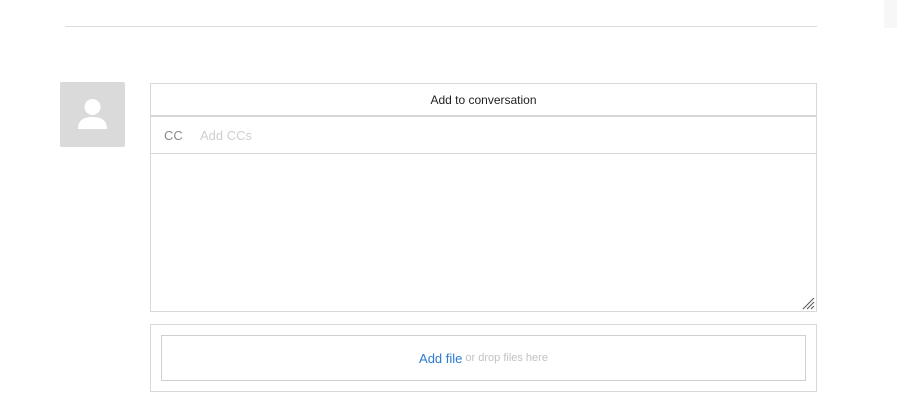 The height and width of the screenshot is (409, 897). I want to click on drop-files-hint: or drop files here, so click(506, 358).